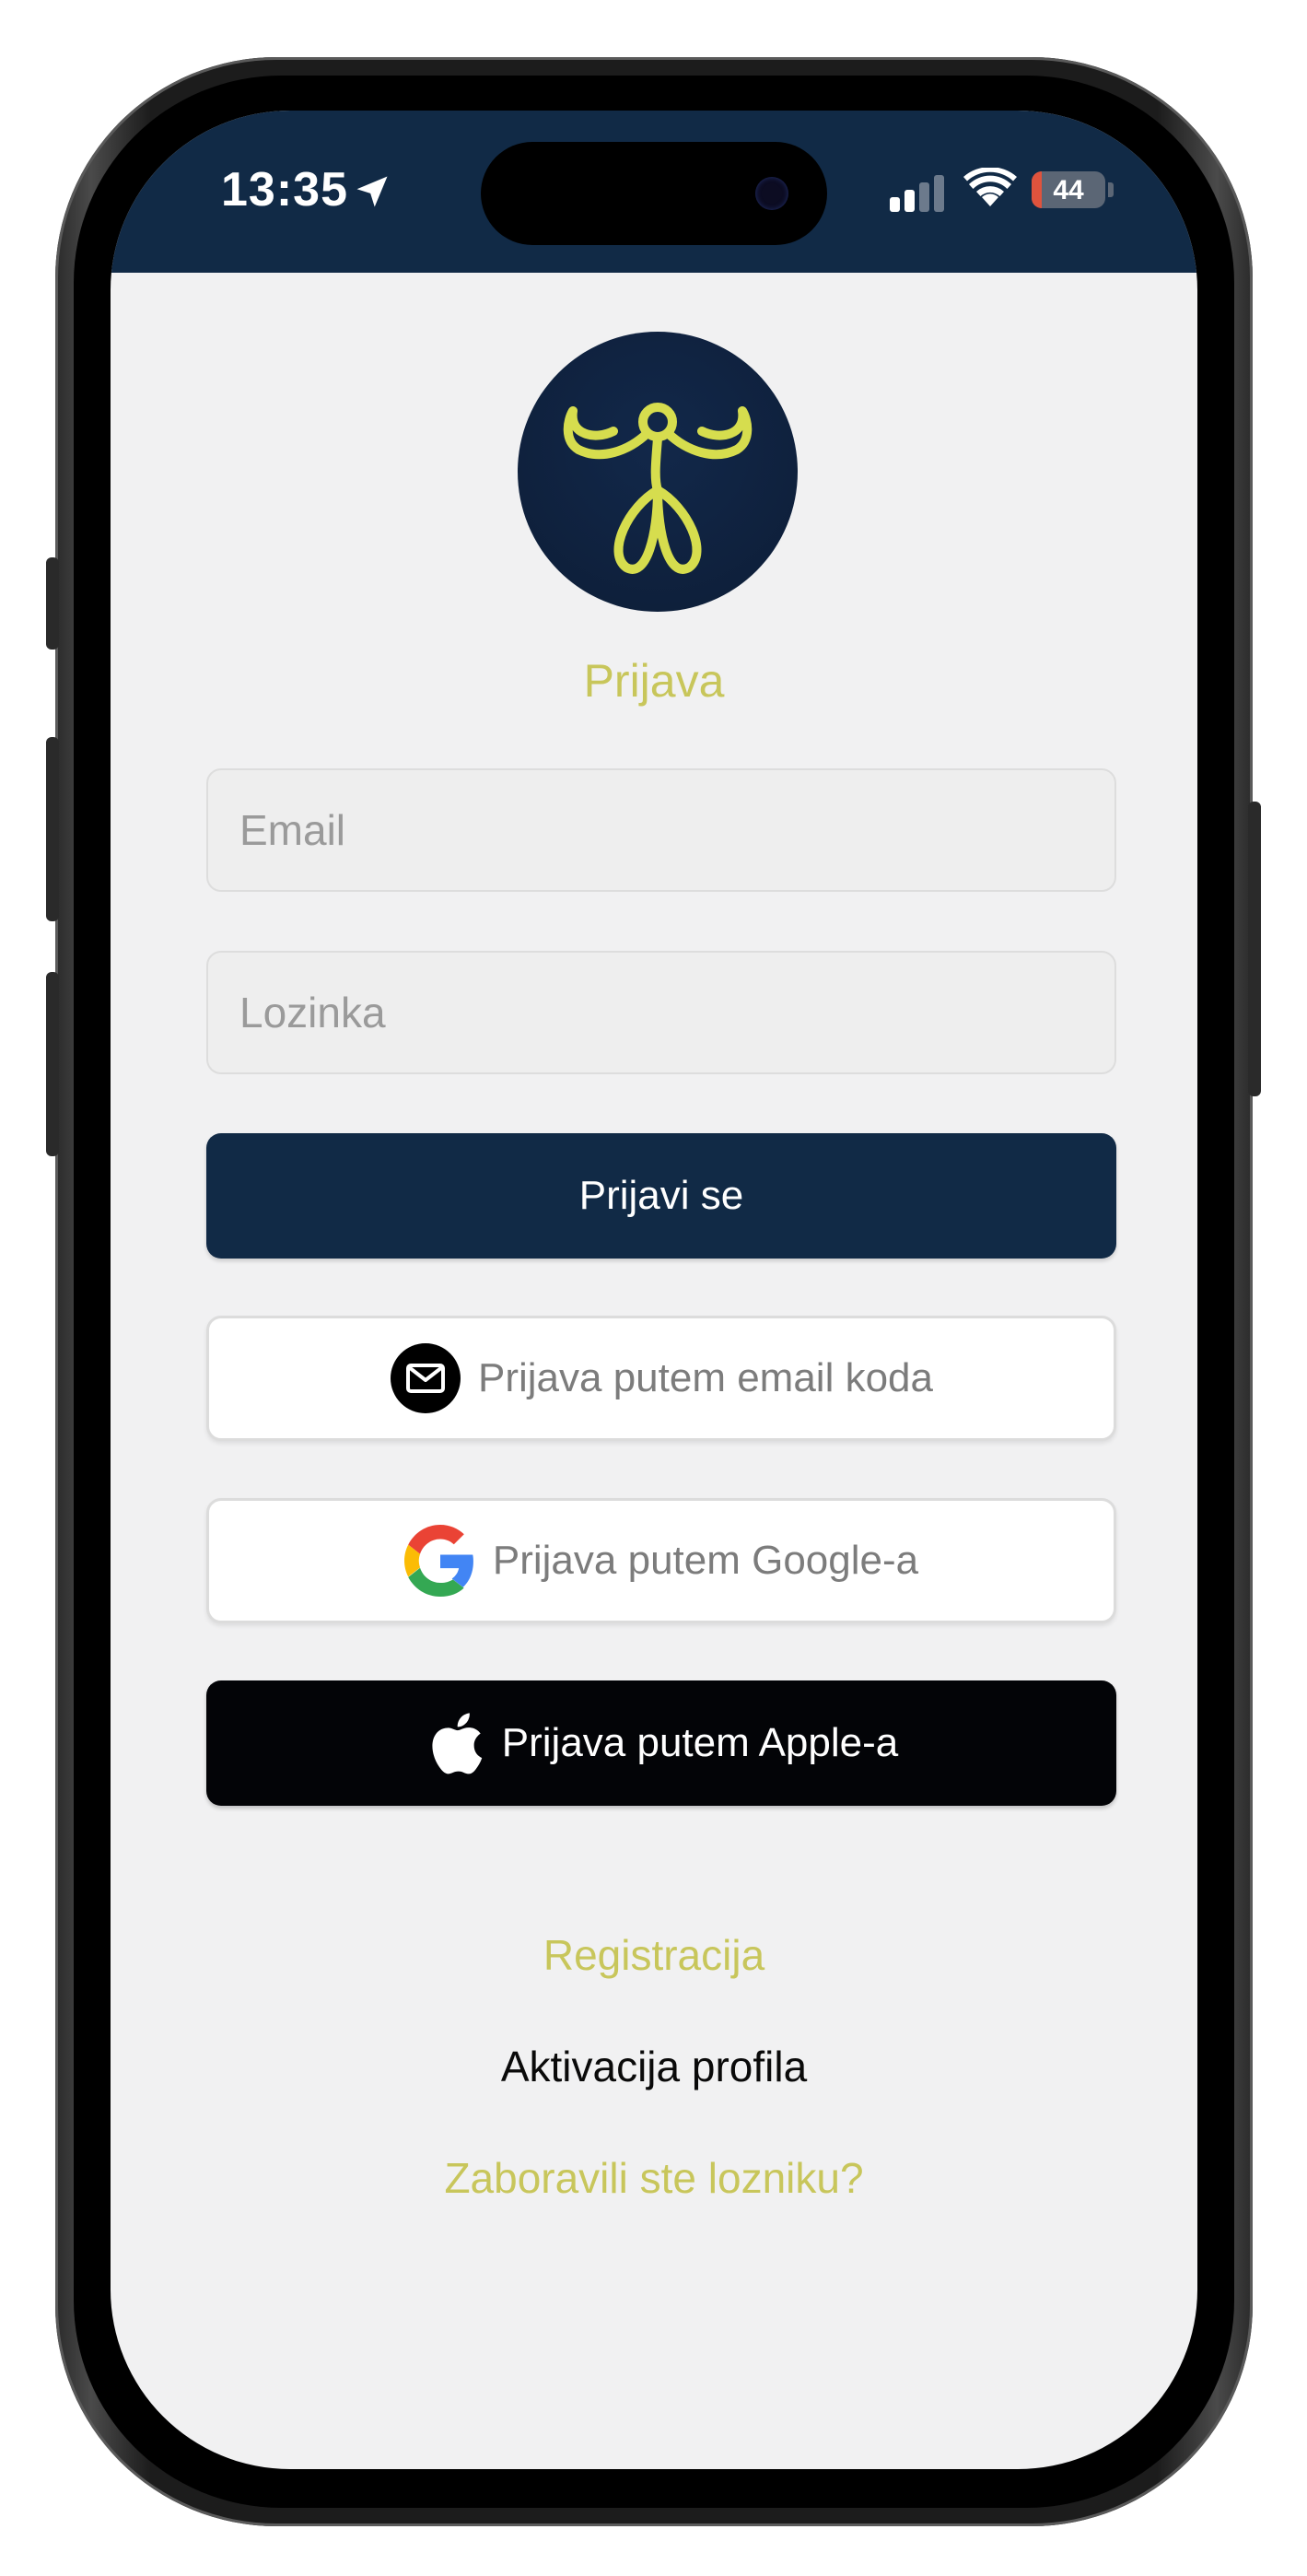 The height and width of the screenshot is (2576, 1307). What do you see at coordinates (654, 2178) in the screenshot?
I see `forgot-password-link: Zaboravili ste lozniku?` at bounding box center [654, 2178].